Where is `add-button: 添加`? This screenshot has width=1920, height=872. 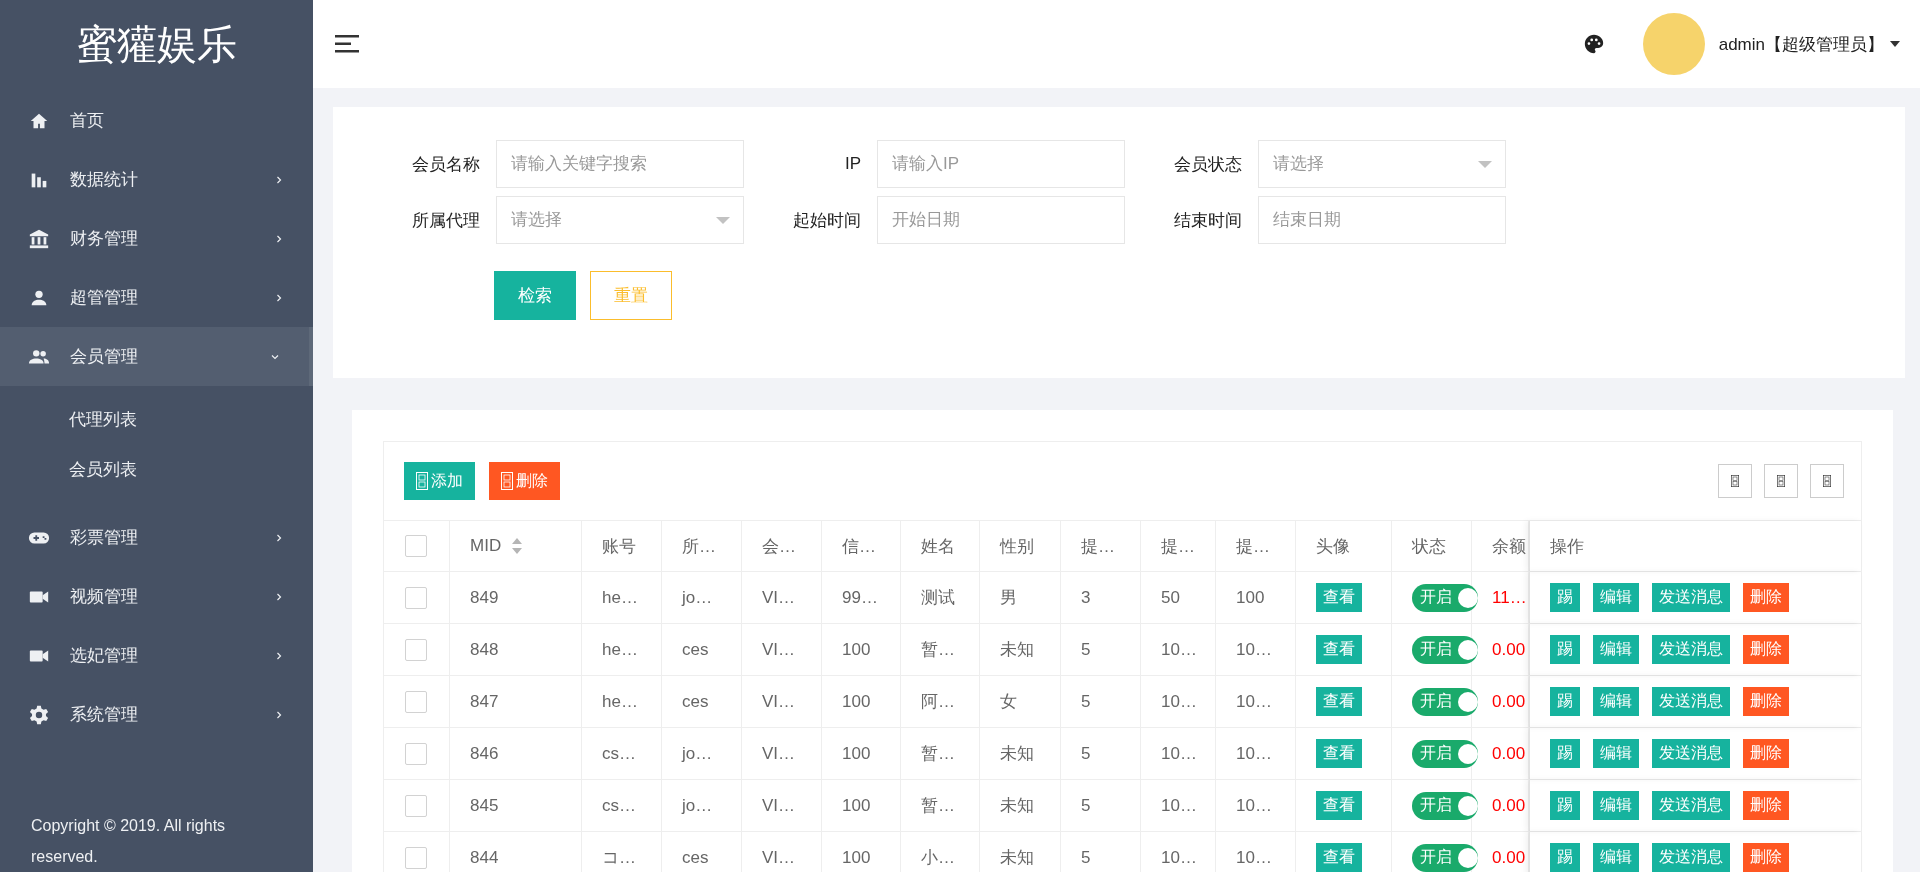 add-button: 添加 is located at coordinates (439, 481).